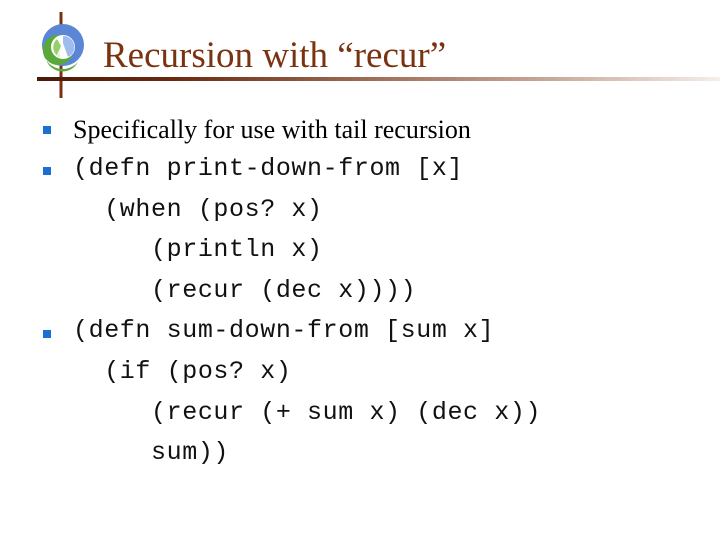 This screenshot has width=720, height=540. Describe the element at coordinates (307, 412) in the screenshot. I see `code-line: (recur (+ sum x) (dec x))` at that location.